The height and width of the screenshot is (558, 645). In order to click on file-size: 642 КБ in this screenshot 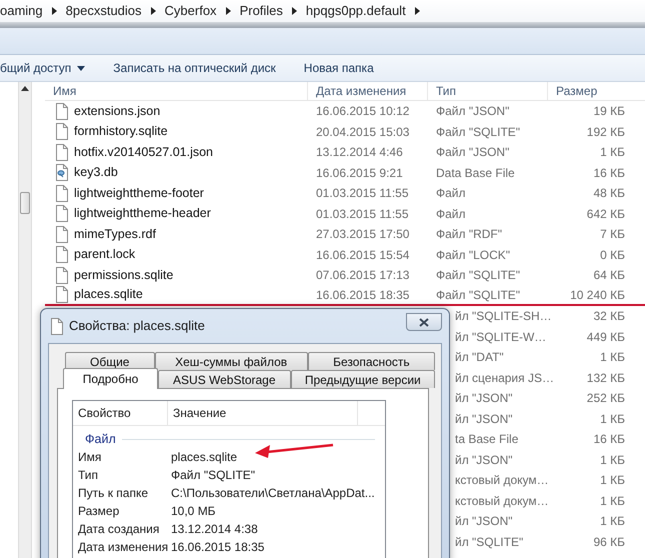, I will do `click(605, 213)`.